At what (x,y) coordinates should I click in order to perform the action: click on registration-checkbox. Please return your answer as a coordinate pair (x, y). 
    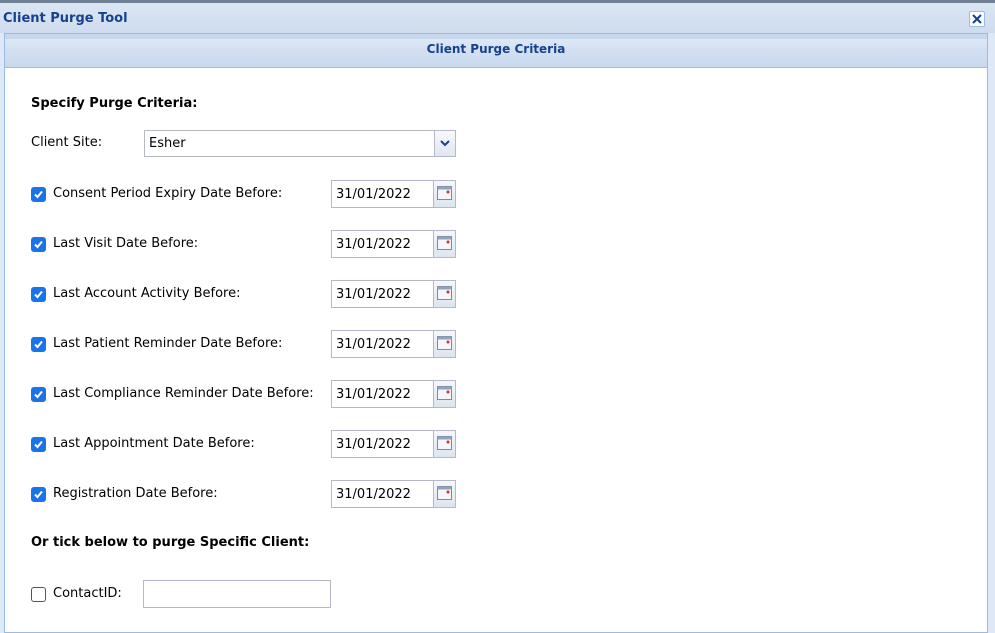
    Looking at the image, I should click on (38, 494).